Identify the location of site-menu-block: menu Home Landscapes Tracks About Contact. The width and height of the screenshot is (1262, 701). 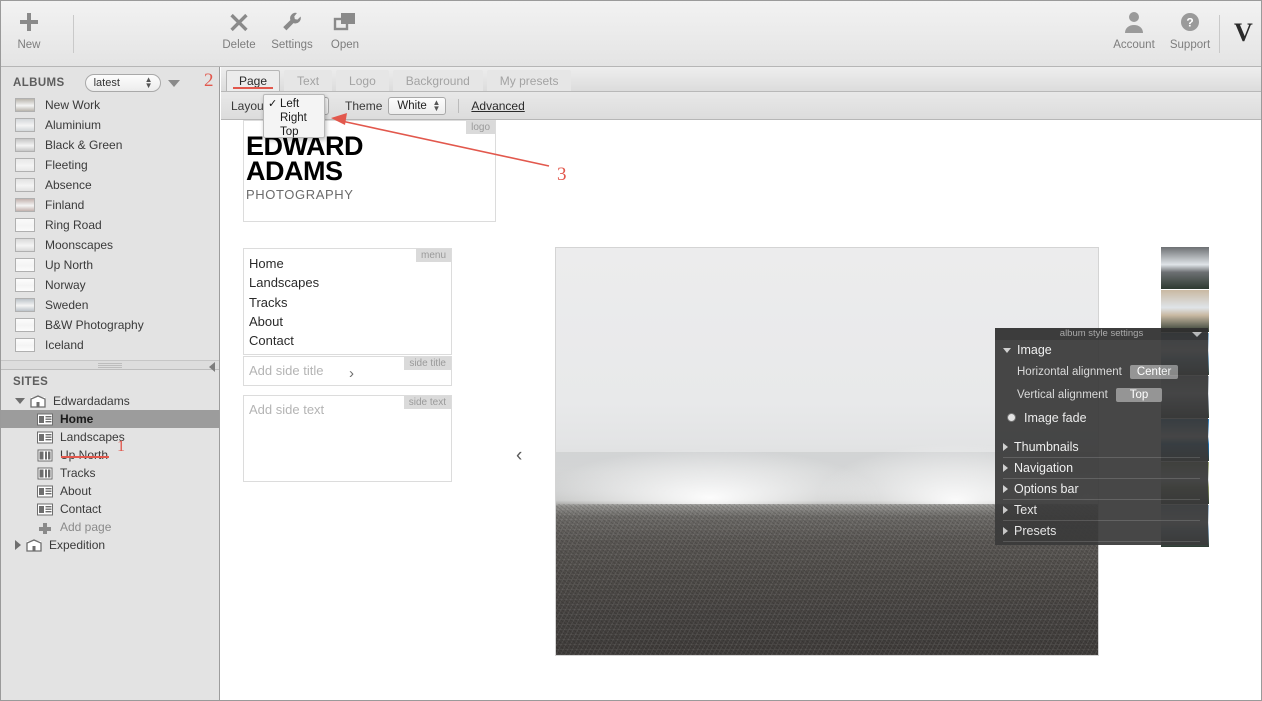
(347, 301).